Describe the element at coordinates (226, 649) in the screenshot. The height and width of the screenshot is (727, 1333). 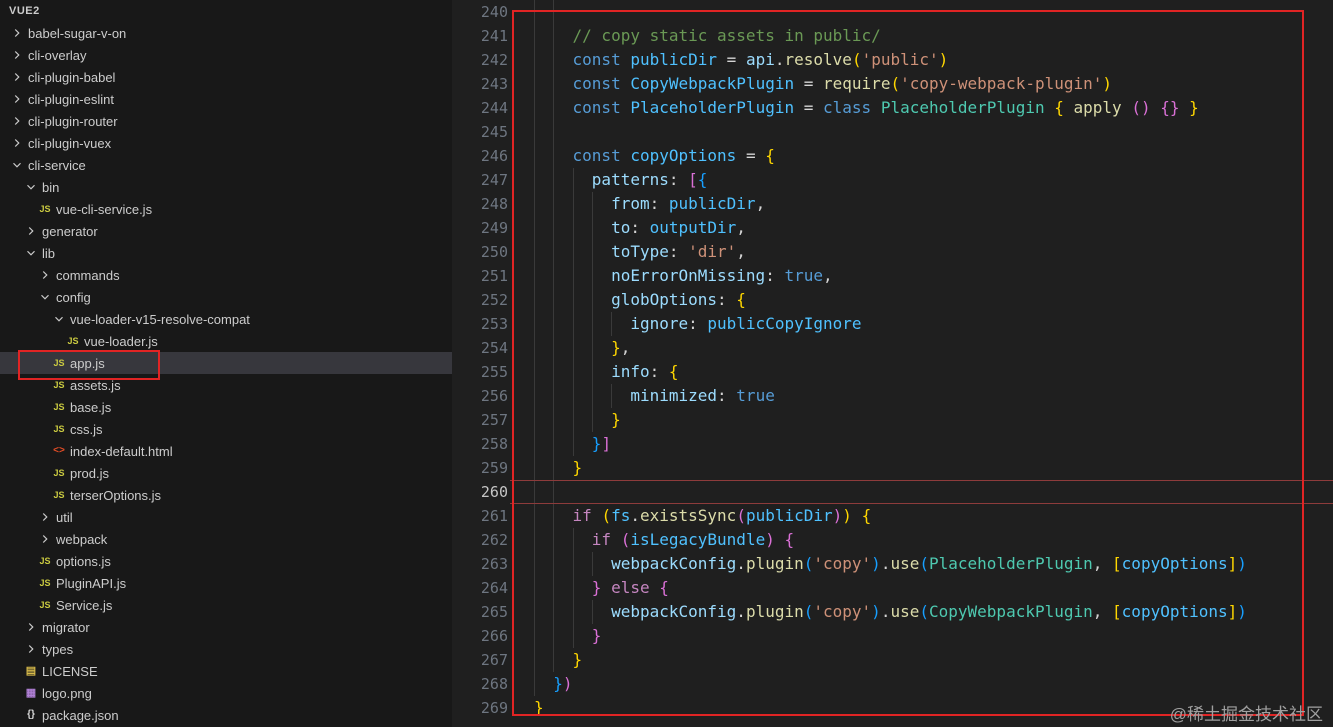
I see `tree-item-types: types` at that location.